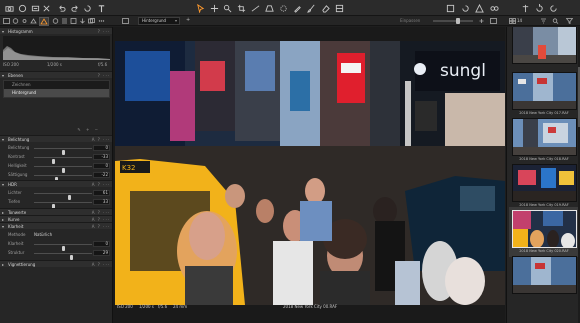 The image size is (580, 323). Describe the element at coordinates (101, 21) in the screenshot. I see `more-tab-icon` at that location.